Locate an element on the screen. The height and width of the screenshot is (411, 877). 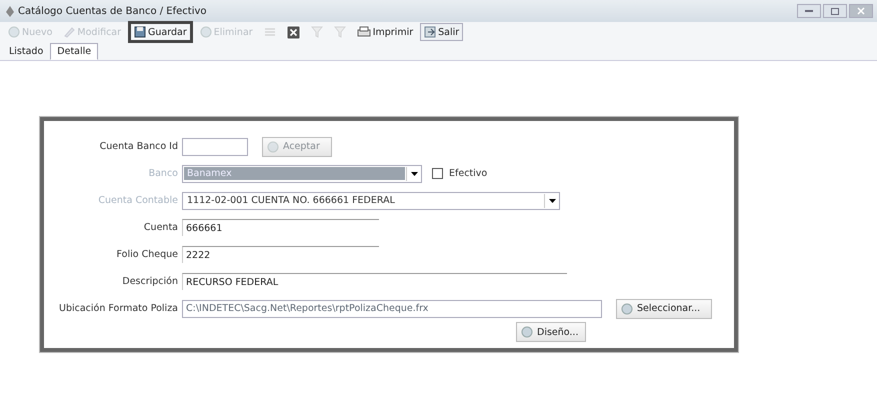
exit-icon is located at coordinates (430, 32).